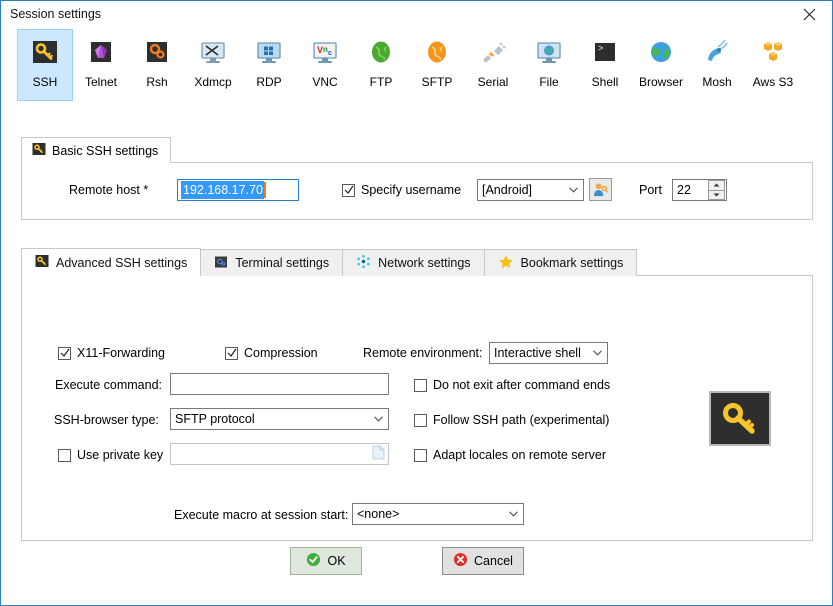 This screenshot has height=606, width=833. I want to click on tab-terminal-settings: Terminal settings, so click(272, 262).